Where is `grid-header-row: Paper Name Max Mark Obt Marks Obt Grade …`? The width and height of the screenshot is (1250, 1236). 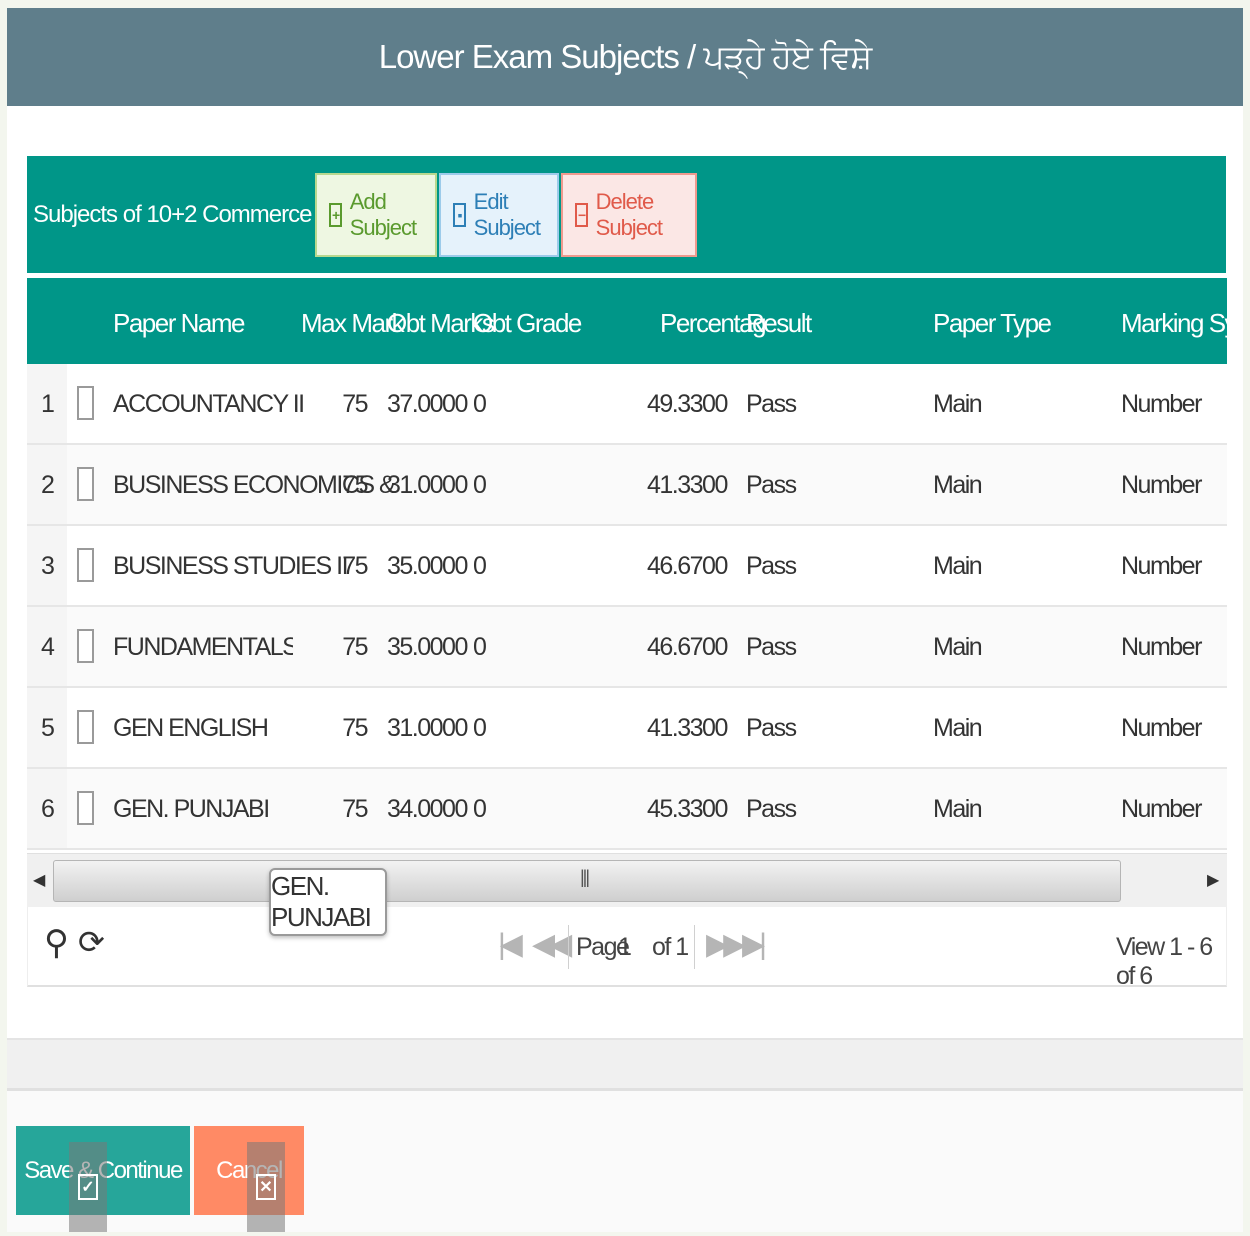 grid-header-row: Paper Name Max Mark Obt Marks Obt Grade … is located at coordinates (627, 321).